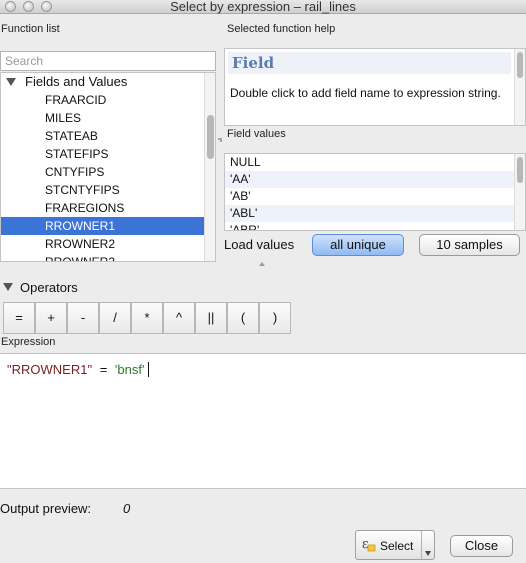  I want to click on operator-concat-button: ||, so click(211, 318).